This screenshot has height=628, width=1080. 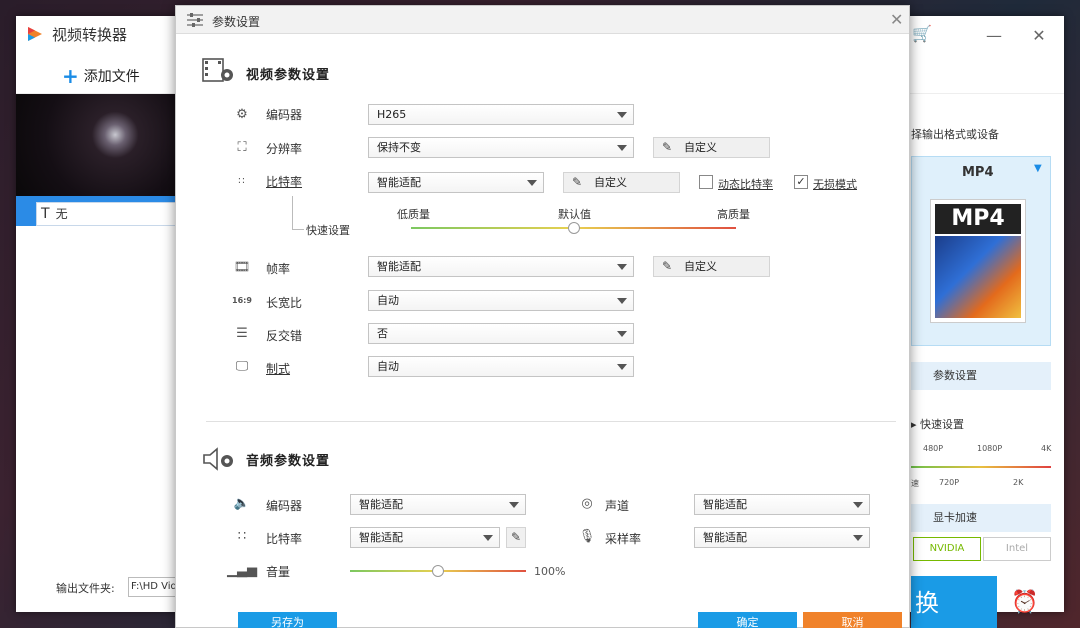 What do you see at coordinates (933, 448) in the screenshot?
I see `res-480p: 480P` at bounding box center [933, 448].